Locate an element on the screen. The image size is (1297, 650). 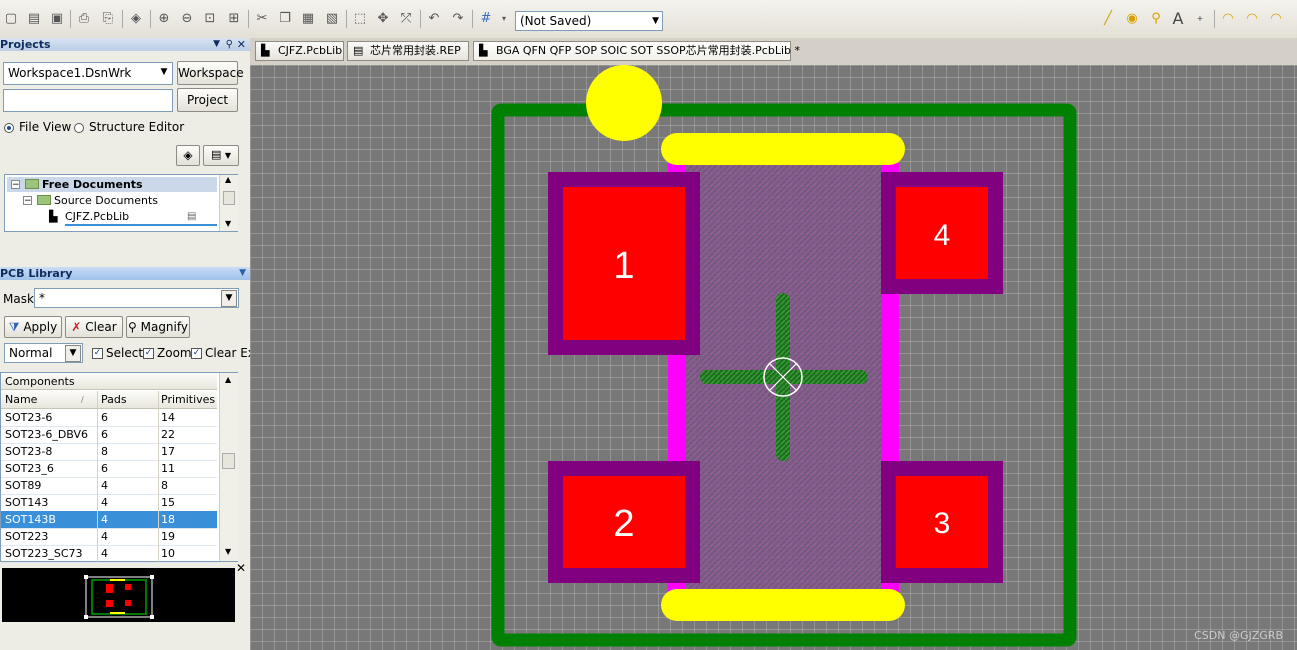
pin-icon: ⚲ is located at coordinates (229, 44).